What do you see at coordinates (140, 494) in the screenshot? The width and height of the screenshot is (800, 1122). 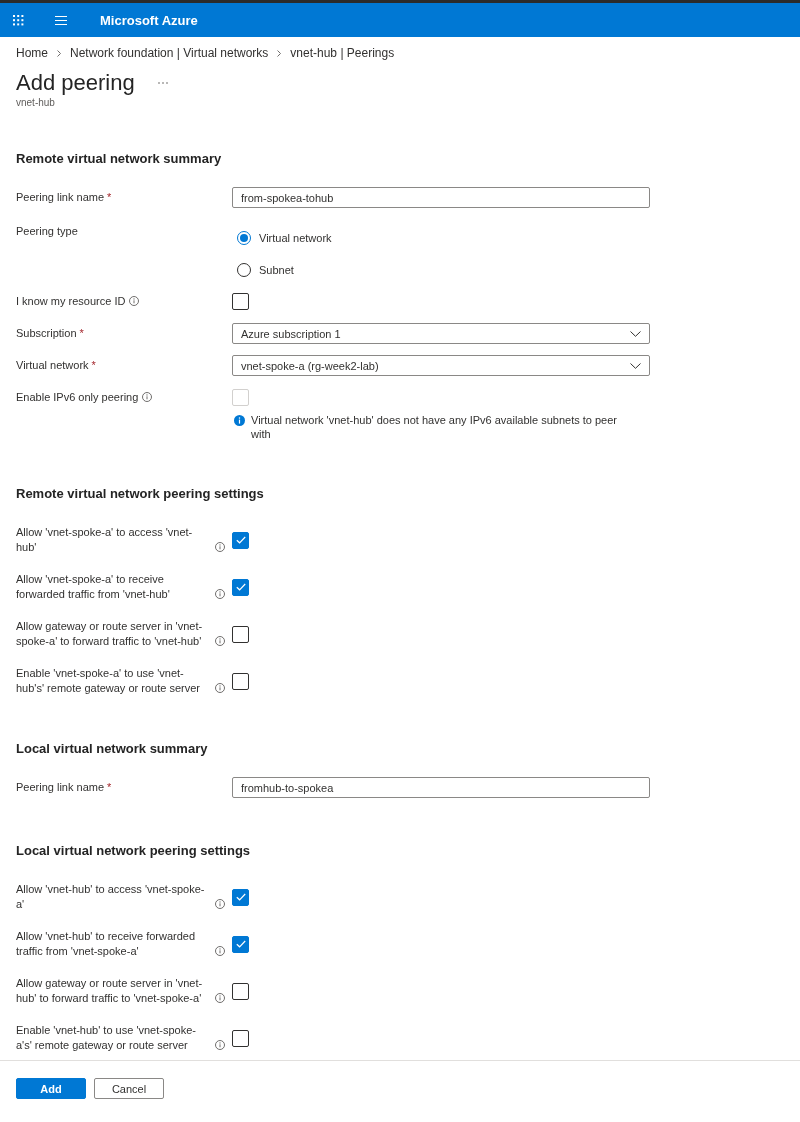 I see `section-title: Remote virtual network peering settings` at bounding box center [140, 494].